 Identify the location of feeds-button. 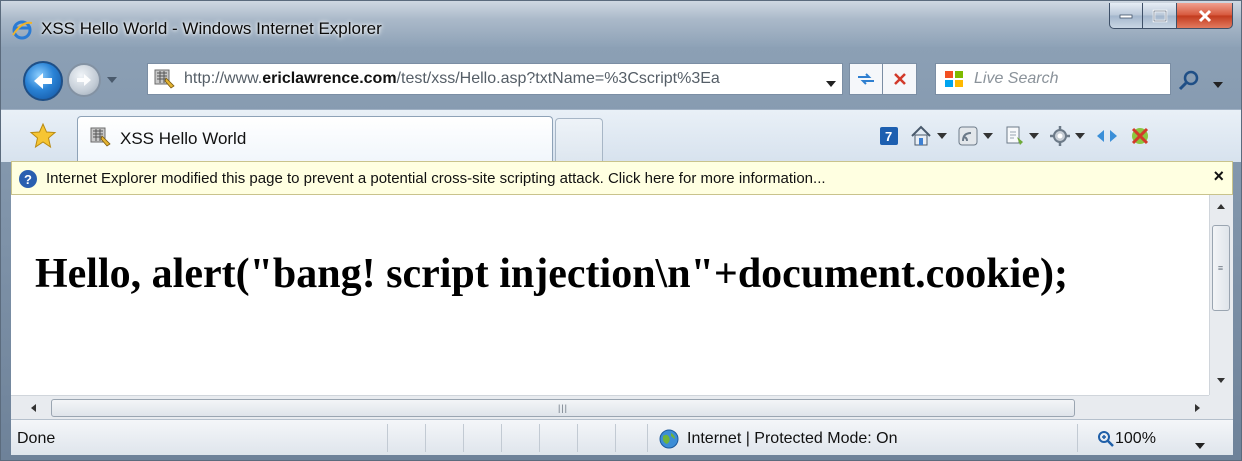
(975, 136).